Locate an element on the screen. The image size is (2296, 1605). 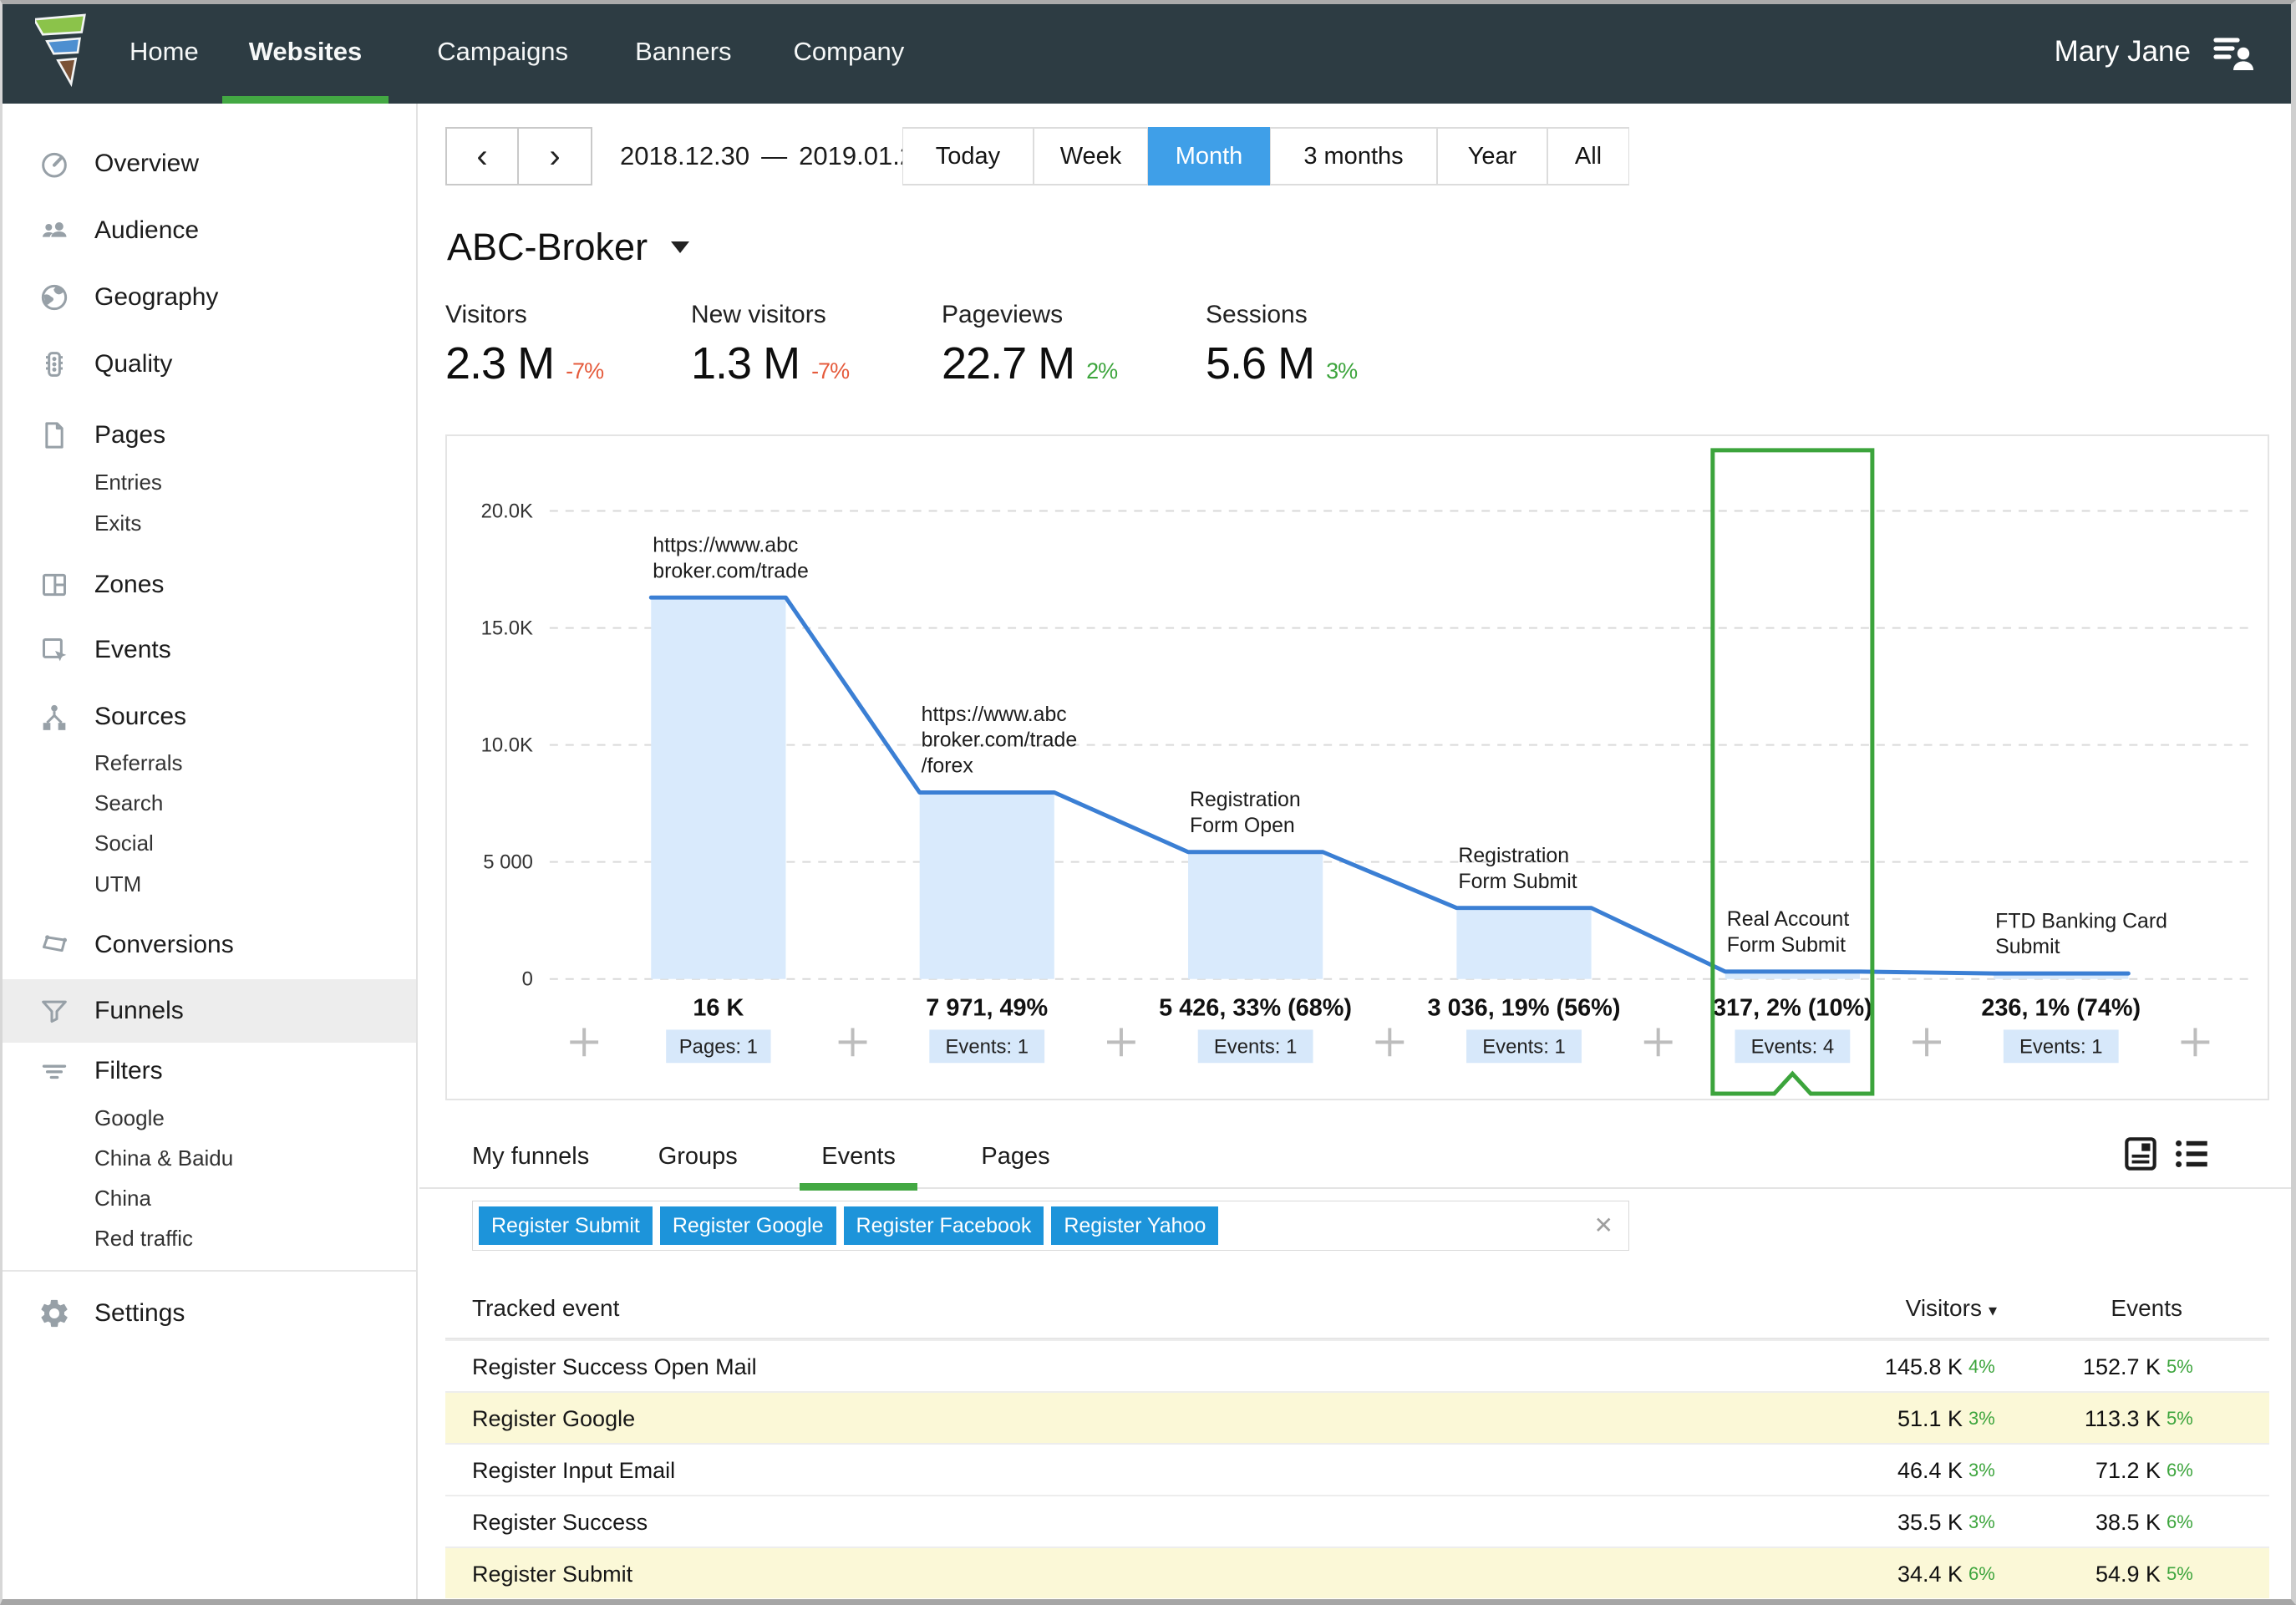
sidebar-item-china: China is located at coordinates (208, 1198).